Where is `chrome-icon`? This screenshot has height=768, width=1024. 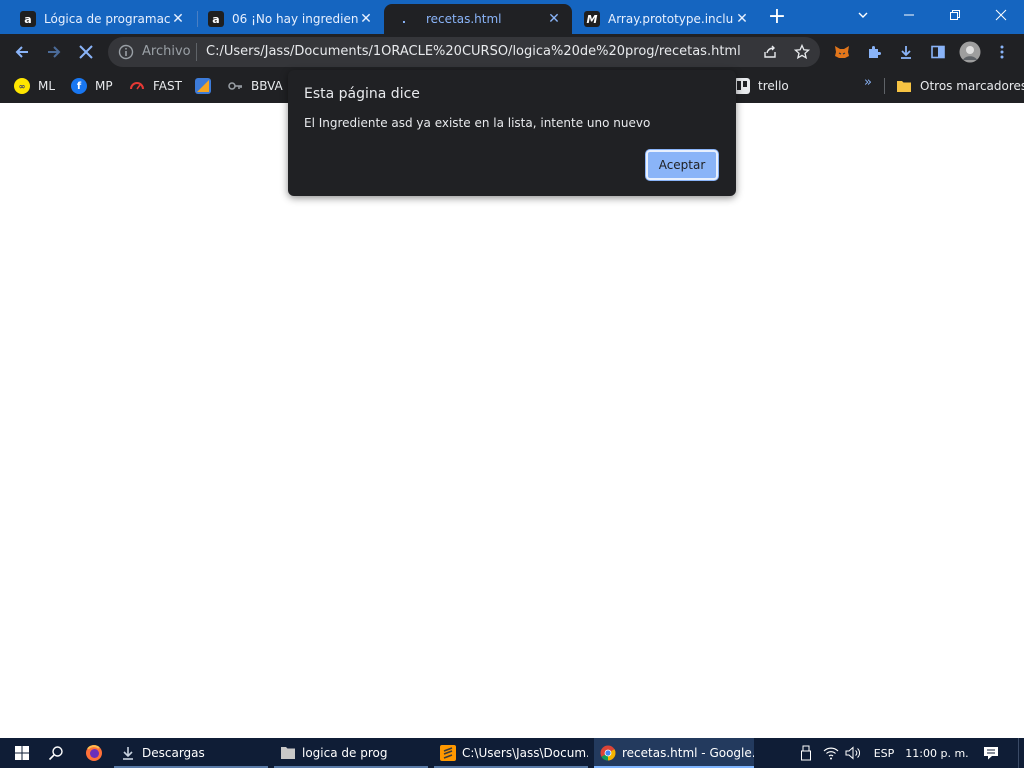
chrome-icon is located at coordinates (608, 753).